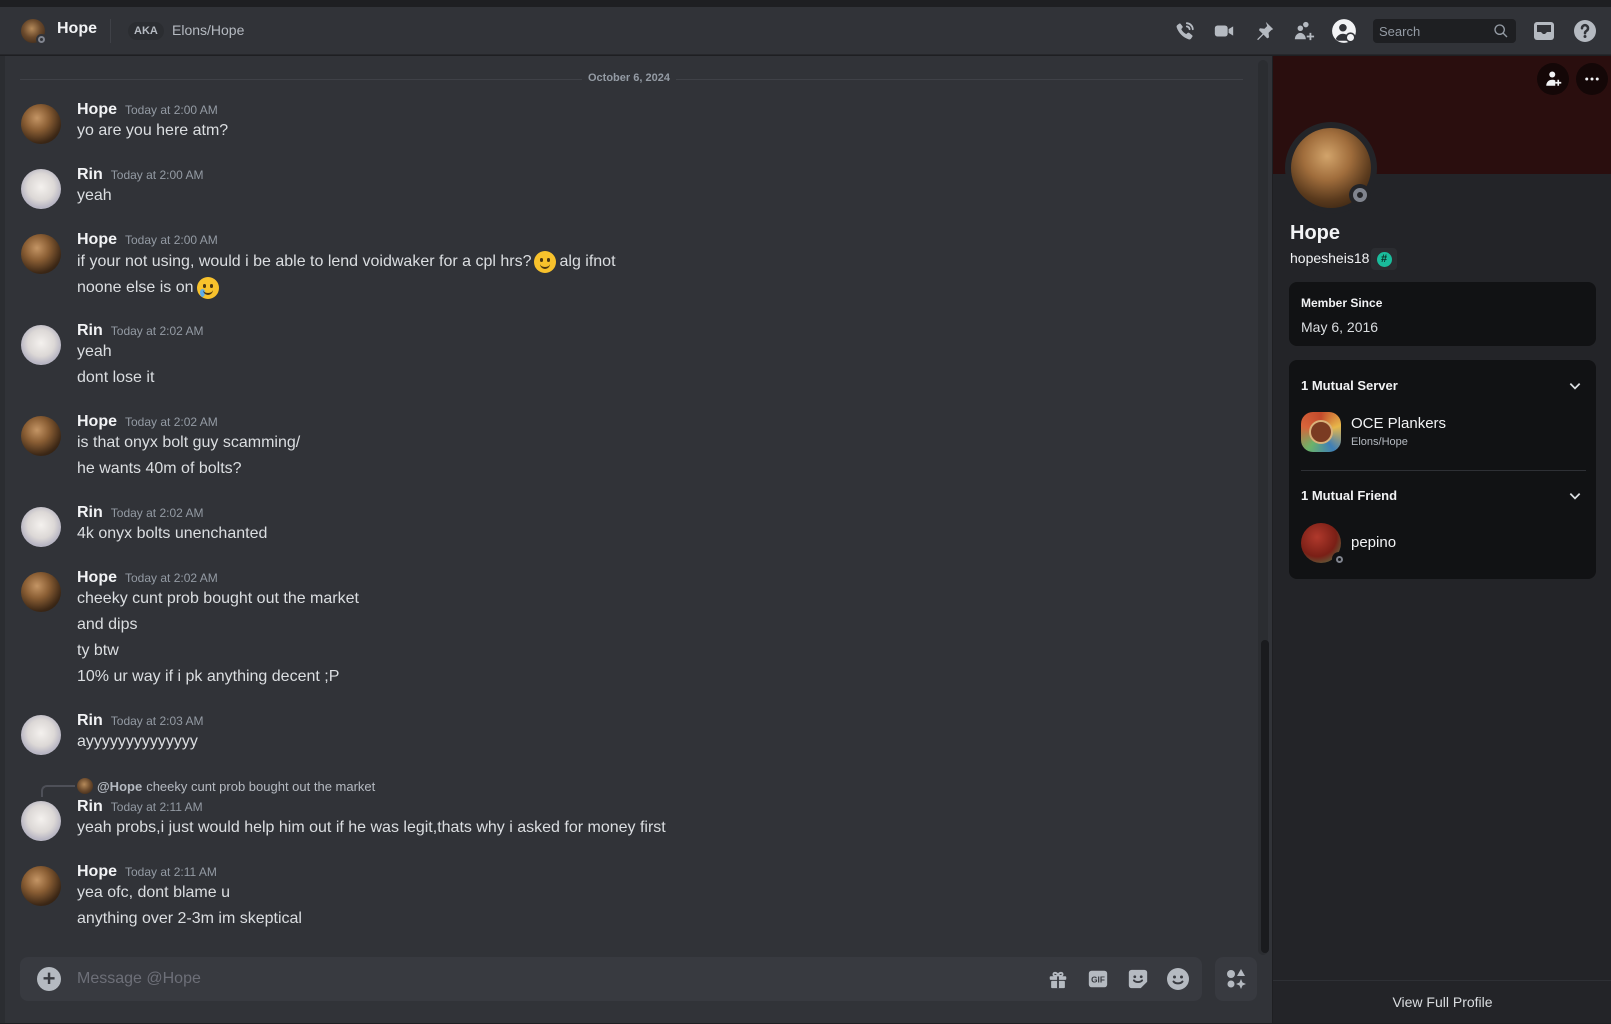 This screenshot has width=1611, height=1024. I want to click on pin-icon, so click(1264, 31).